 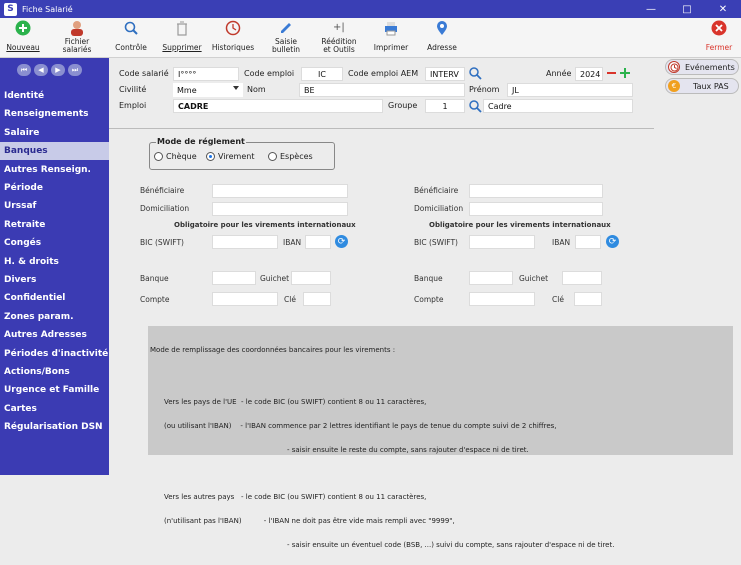 I want to click on taux-pas-button: € Taux PAS, so click(x=702, y=86).